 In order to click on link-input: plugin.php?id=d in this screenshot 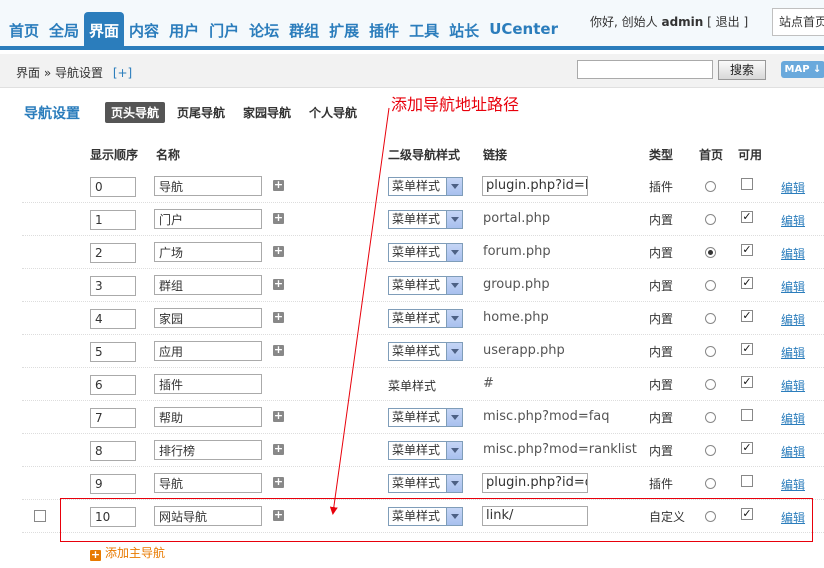, I will do `click(535, 483)`.